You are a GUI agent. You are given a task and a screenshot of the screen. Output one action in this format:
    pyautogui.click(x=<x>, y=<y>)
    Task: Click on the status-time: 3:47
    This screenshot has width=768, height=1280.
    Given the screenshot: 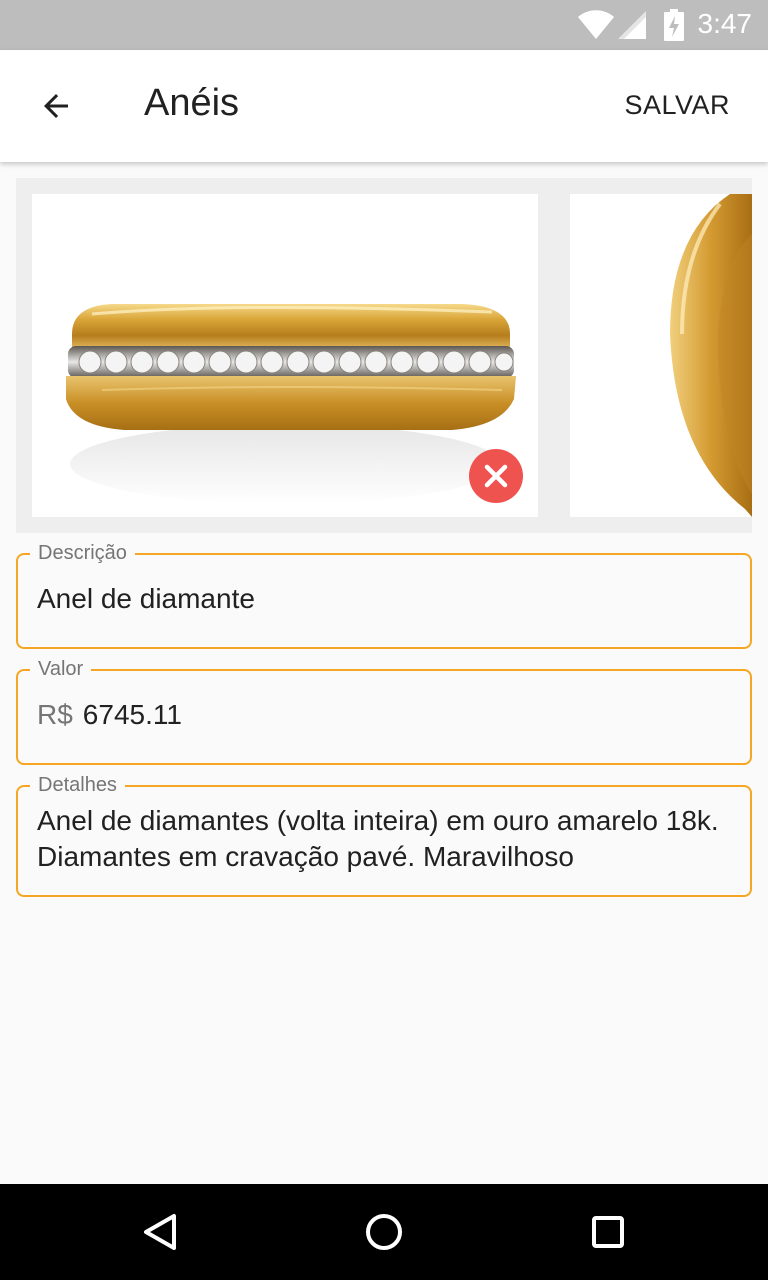 What is the action you would take?
    pyautogui.click(x=725, y=23)
    